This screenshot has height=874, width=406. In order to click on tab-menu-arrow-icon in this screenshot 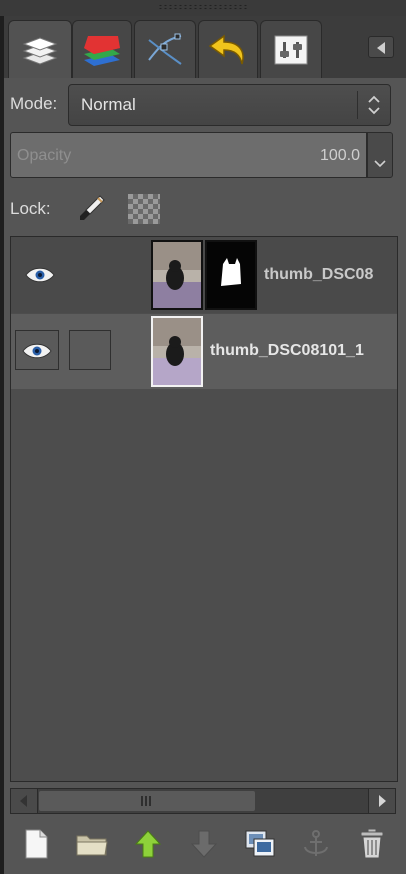, I will do `click(381, 48)`.